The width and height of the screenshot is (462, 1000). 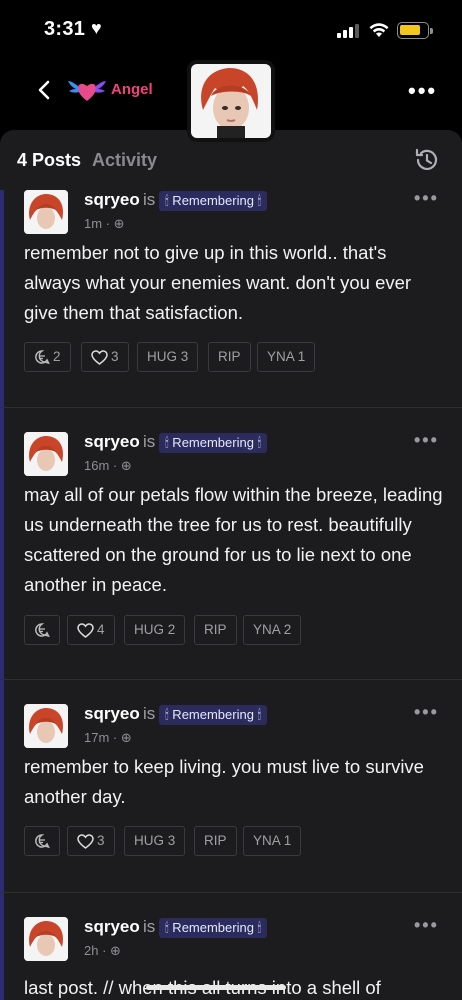 What do you see at coordinates (171, 629) in the screenshot?
I see `hug-count: 2` at bounding box center [171, 629].